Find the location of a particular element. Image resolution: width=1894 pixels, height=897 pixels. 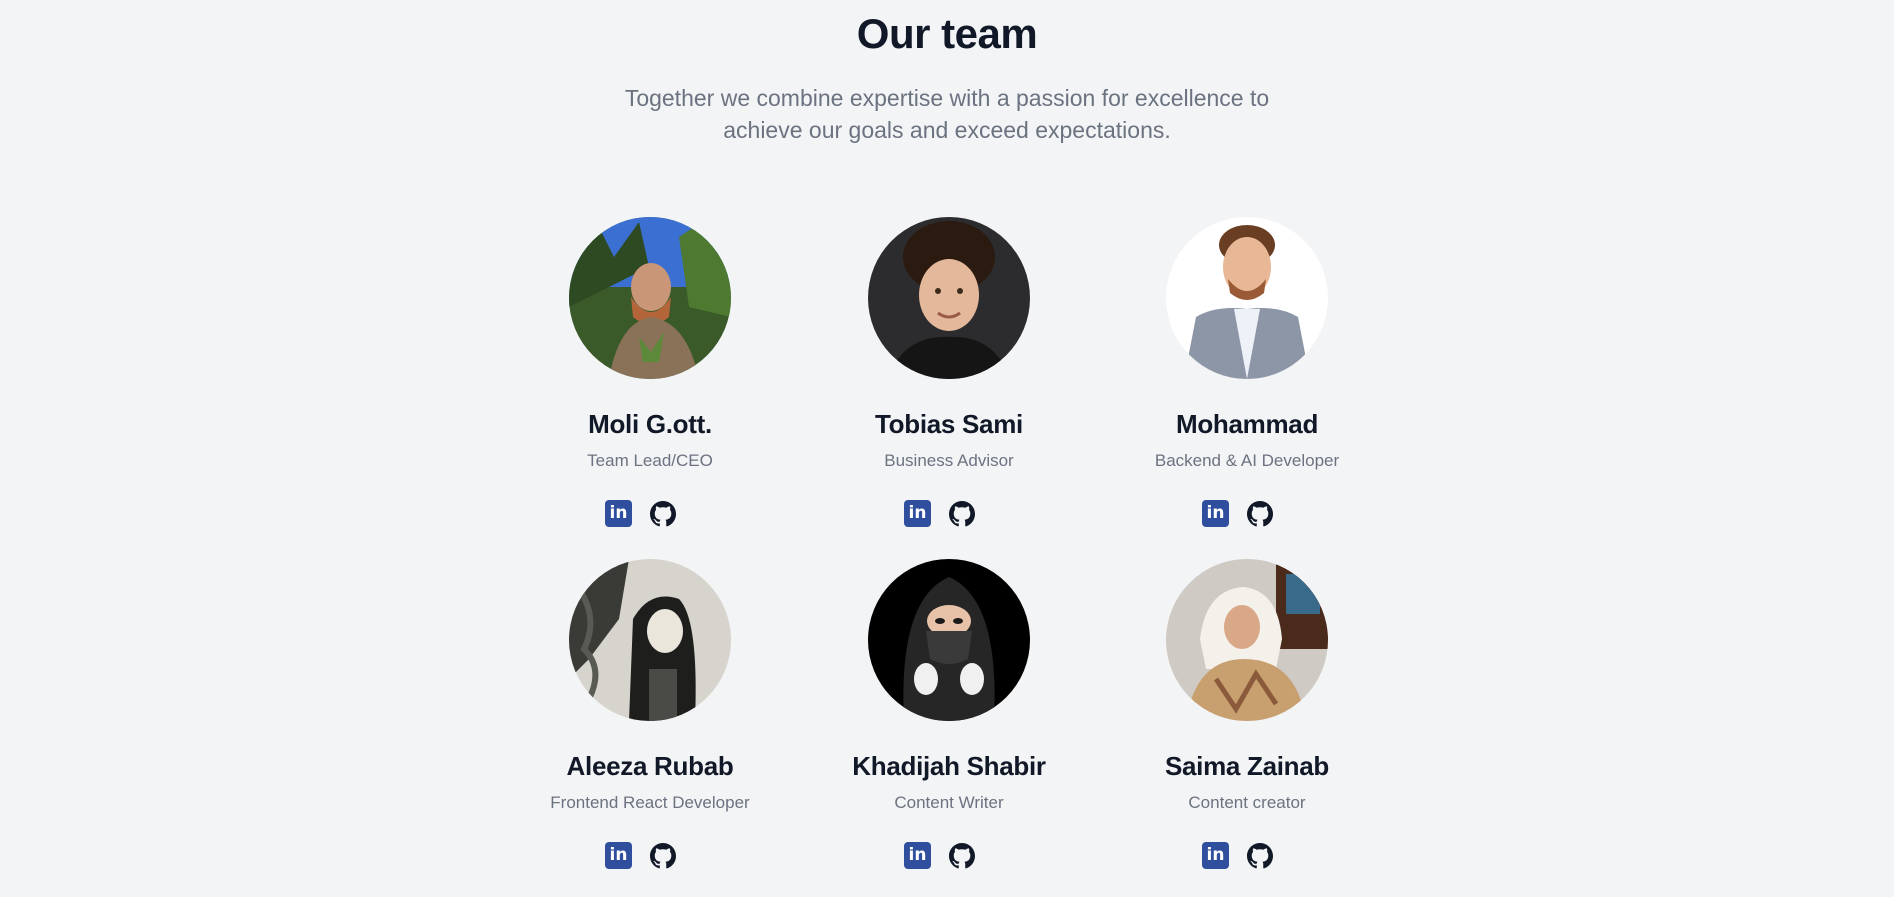

member-role: Frontend React Developer is located at coordinates (650, 802).